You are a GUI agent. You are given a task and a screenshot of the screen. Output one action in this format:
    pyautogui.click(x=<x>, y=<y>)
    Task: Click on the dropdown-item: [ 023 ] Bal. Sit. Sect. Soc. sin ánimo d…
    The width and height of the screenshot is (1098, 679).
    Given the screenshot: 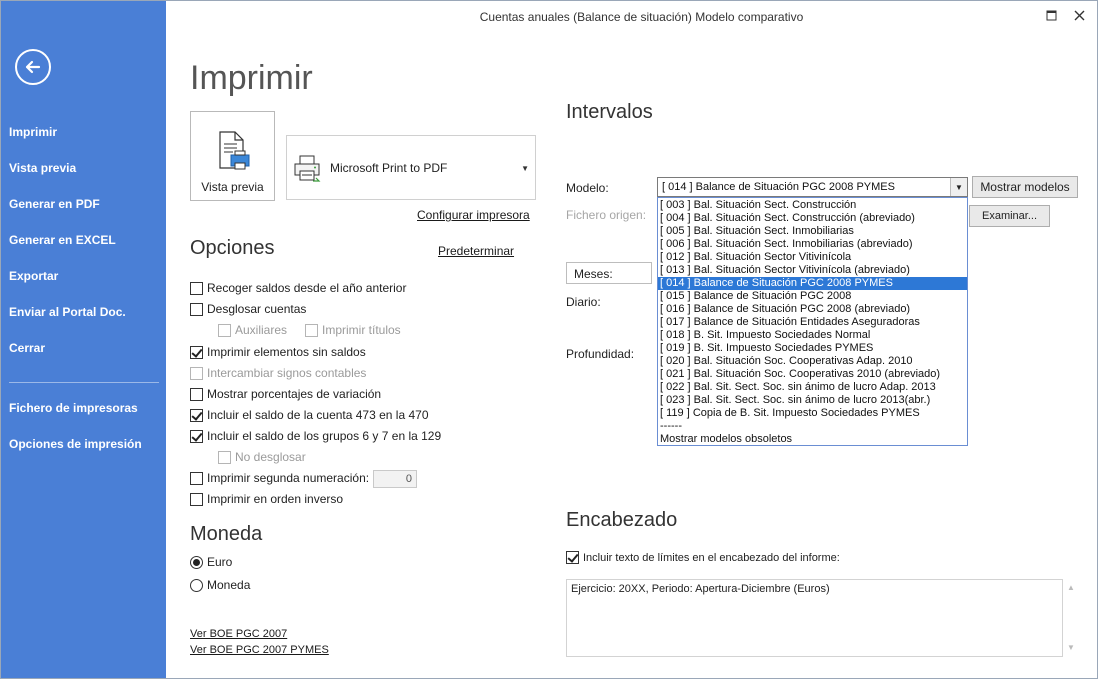 What is the action you would take?
    pyautogui.click(x=812, y=400)
    